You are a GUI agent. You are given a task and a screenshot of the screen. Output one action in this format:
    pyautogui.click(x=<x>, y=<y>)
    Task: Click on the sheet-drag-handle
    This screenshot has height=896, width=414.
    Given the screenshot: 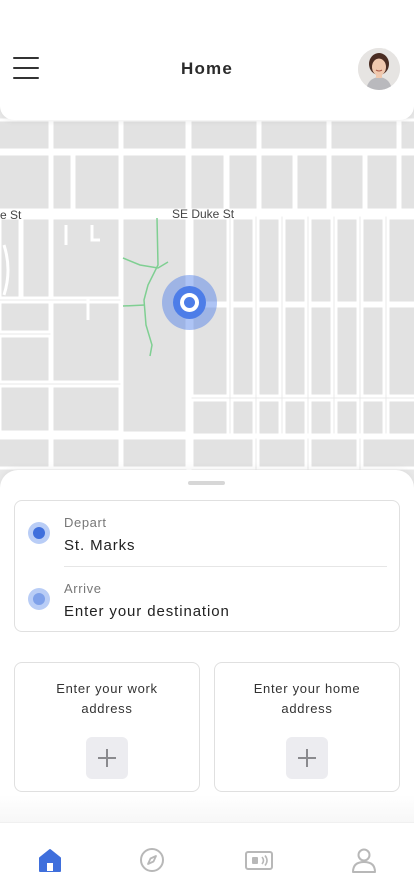 What is the action you would take?
    pyautogui.click(x=206, y=483)
    